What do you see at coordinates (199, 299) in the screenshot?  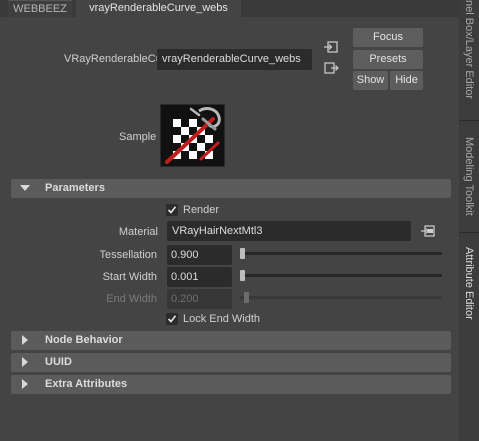 I see `end-width-field: 0.200` at bounding box center [199, 299].